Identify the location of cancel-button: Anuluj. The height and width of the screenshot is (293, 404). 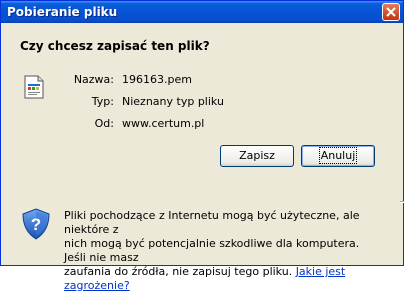
(338, 156).